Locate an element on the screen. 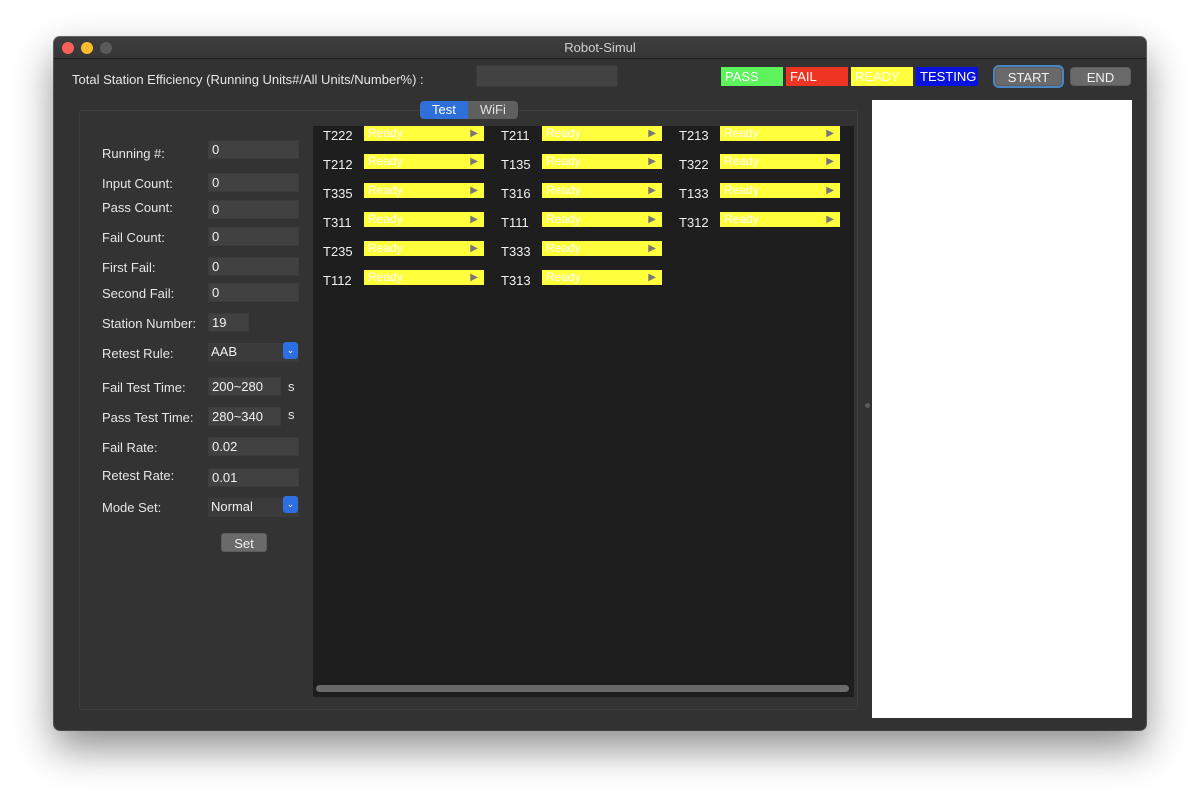 The width and height of the screenshot is (1200, 802). first-fail-label: First Fail: is located at coordinates (129, 267).